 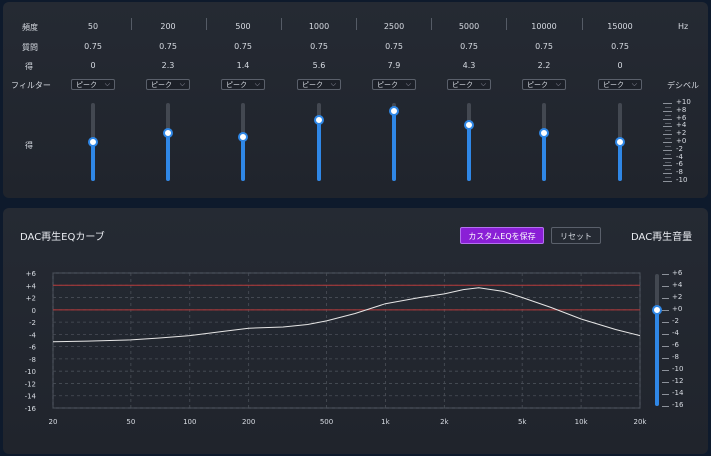 What do you see at coordinates (30, 47) in the screenshot?
I see `q-row-label: 質問` at bounding box center [30, 47].